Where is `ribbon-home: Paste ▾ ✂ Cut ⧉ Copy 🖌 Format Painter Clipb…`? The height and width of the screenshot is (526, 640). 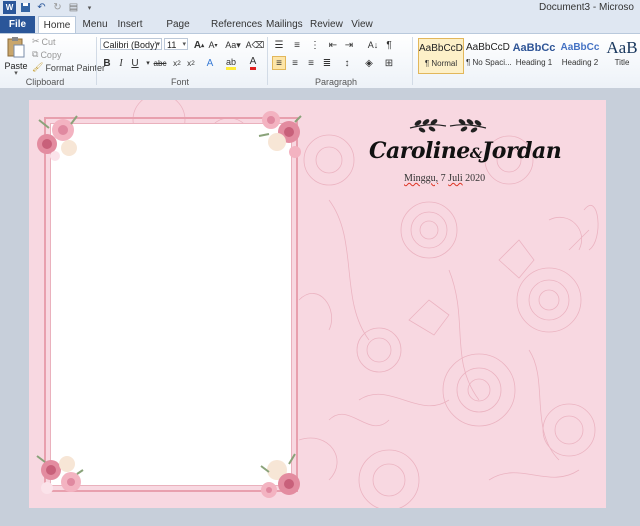
ribbon-home: Paste ▾ ✂ Cut ⧉ Copy 🖌 Format Painter Clipb… is located at coordinates (320, 61).